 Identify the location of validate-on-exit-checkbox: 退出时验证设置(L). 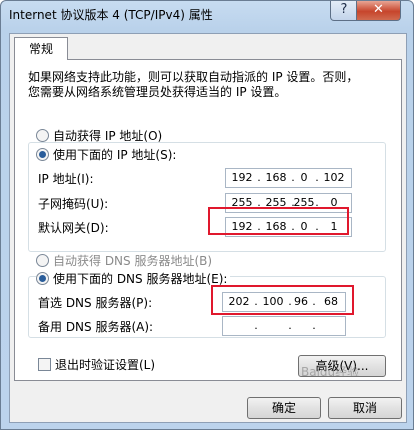
(96, 364).